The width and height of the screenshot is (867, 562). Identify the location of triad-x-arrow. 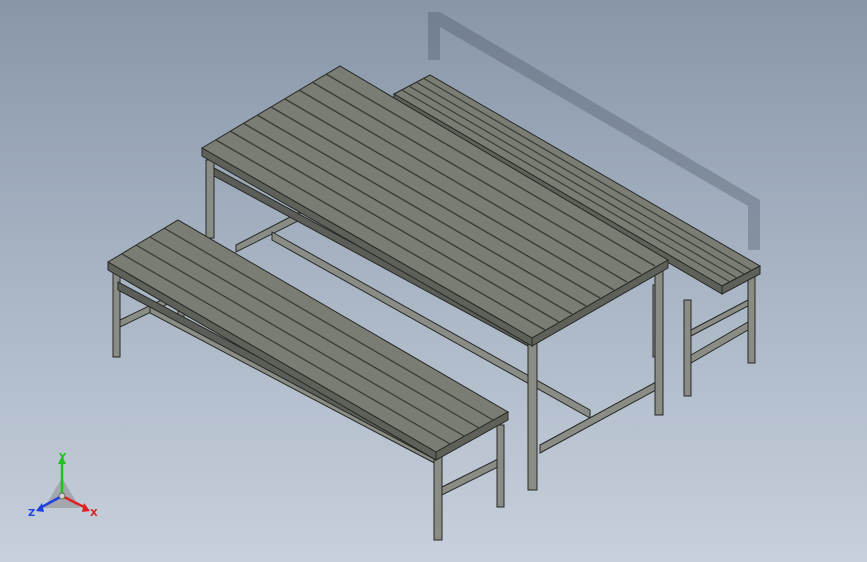
(86, 507).